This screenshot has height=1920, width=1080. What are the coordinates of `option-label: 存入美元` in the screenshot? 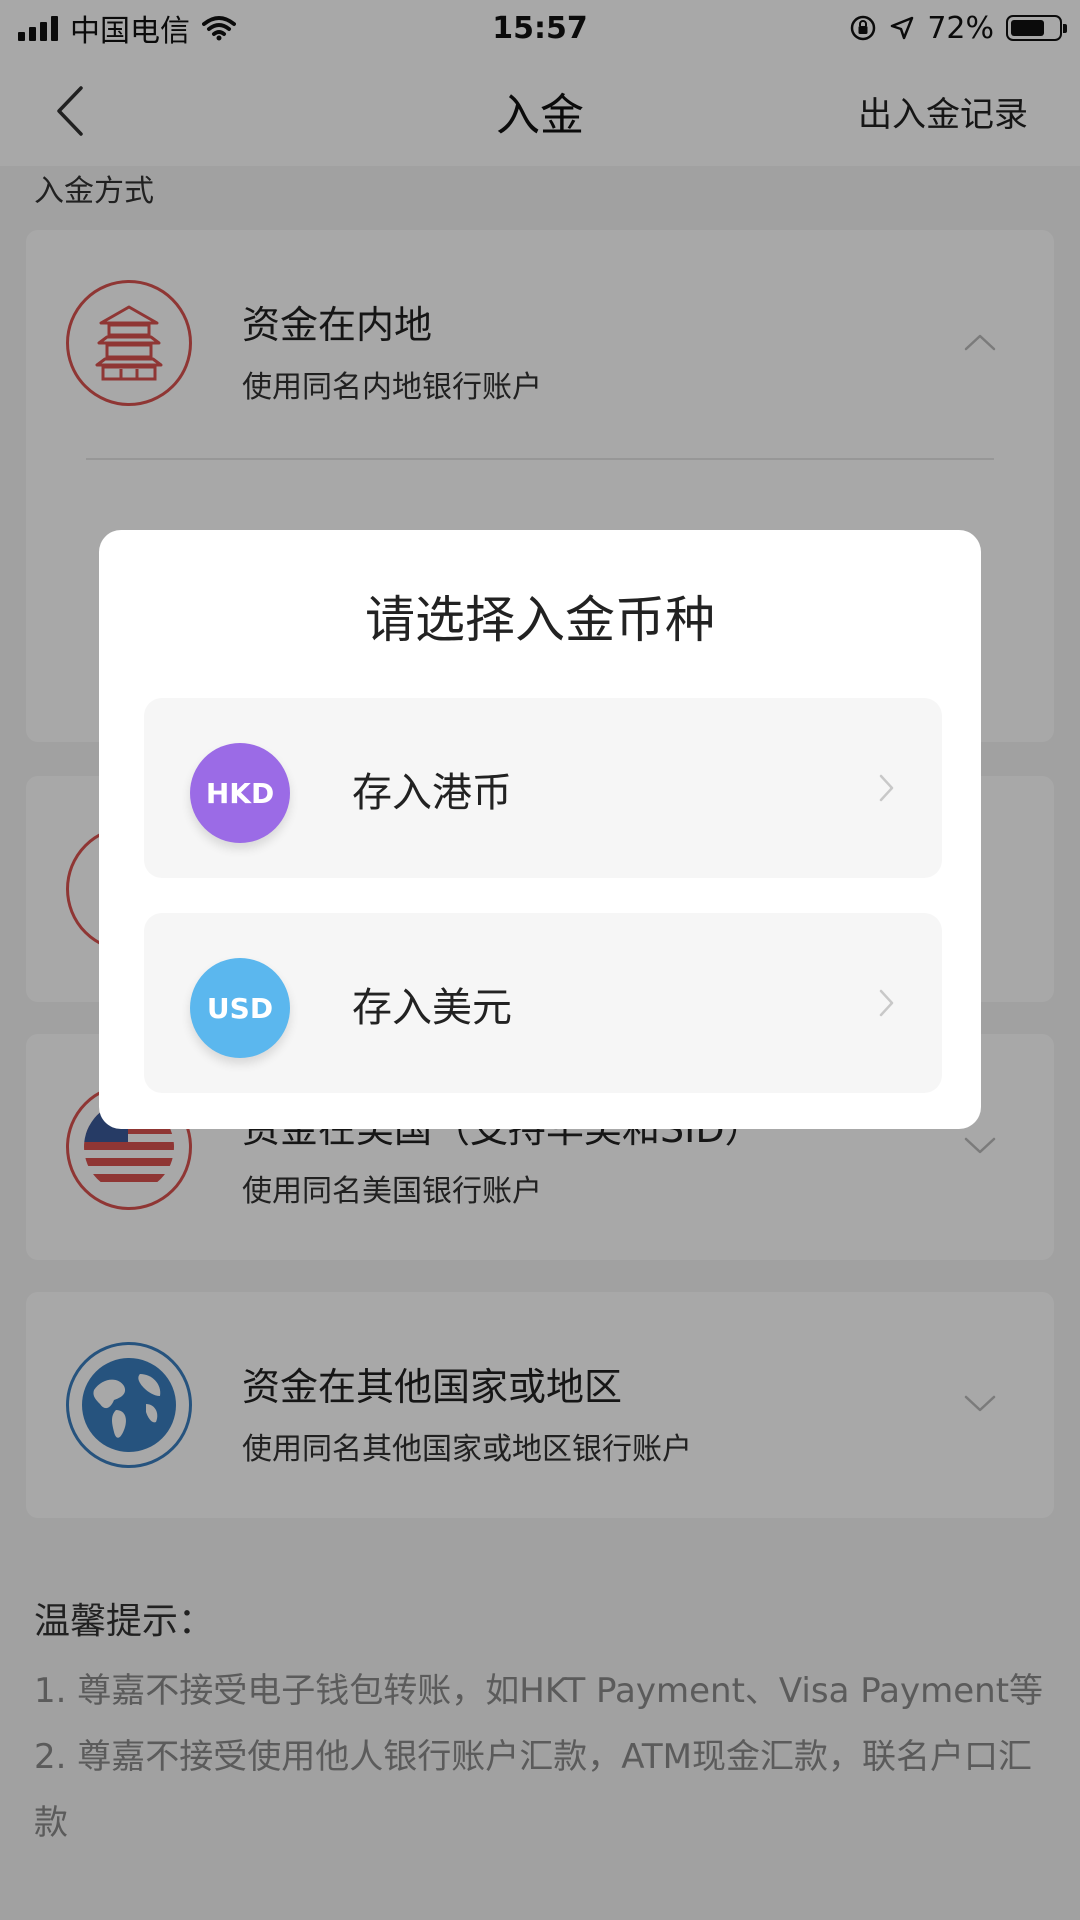 It's located at (432, 1008).